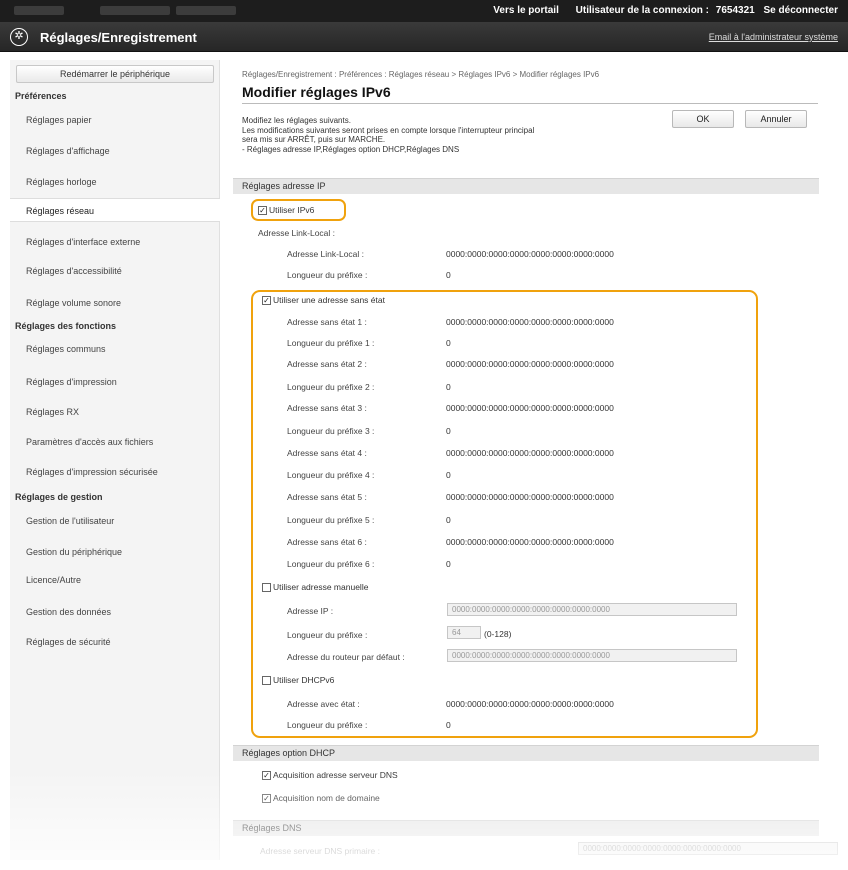 The image size is (848, 870). What do you see at coordinates (708, 848) in the screenshot?
I see `primary-dns-input: 0000:0000:0000:0000:0000:0000:0000:0000` at bounding box center [708, 848].